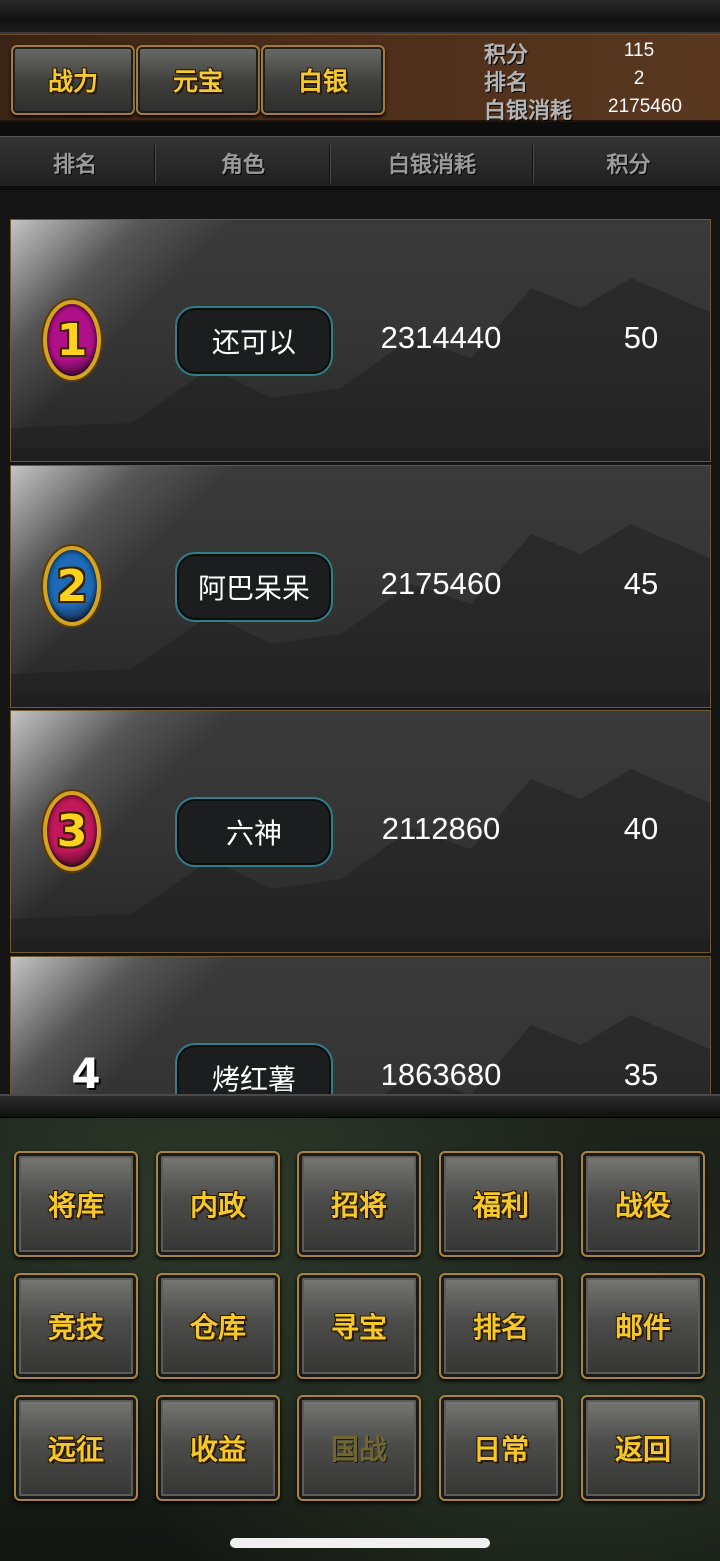 The width and height of the screenshot is (720, 1561). I want to click on panel-divider, so click(360, 1106).